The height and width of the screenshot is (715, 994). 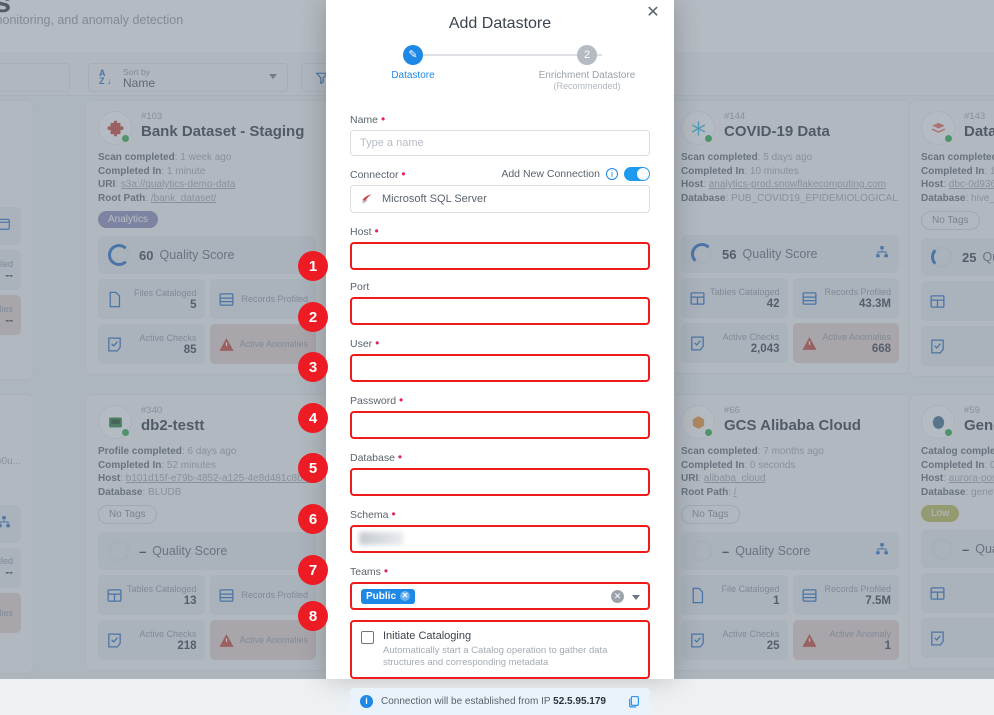 What do you see at coordinates (587, 68) in the screenshot?
I see `step-enrichment-datastore: 2 Enrichment Datastore (Recommended)` at bounding box center [587, 68].